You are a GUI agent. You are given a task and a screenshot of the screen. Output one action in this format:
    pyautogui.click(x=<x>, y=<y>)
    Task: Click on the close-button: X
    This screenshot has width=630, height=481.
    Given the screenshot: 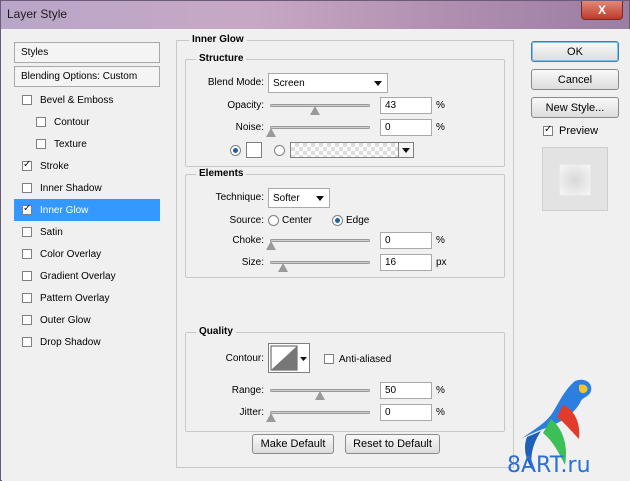 What is the action you would take?
    pyautogui.click(x=602, y=10)
    